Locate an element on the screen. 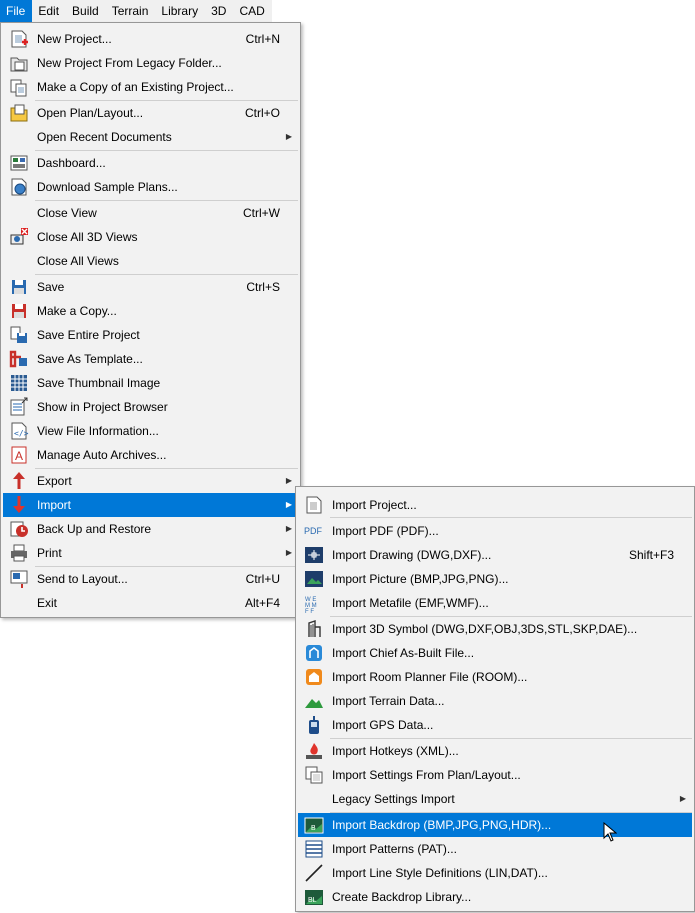 This screenshot has height=913, width=695. settings-import-icon is located at coordinates (314, 775).